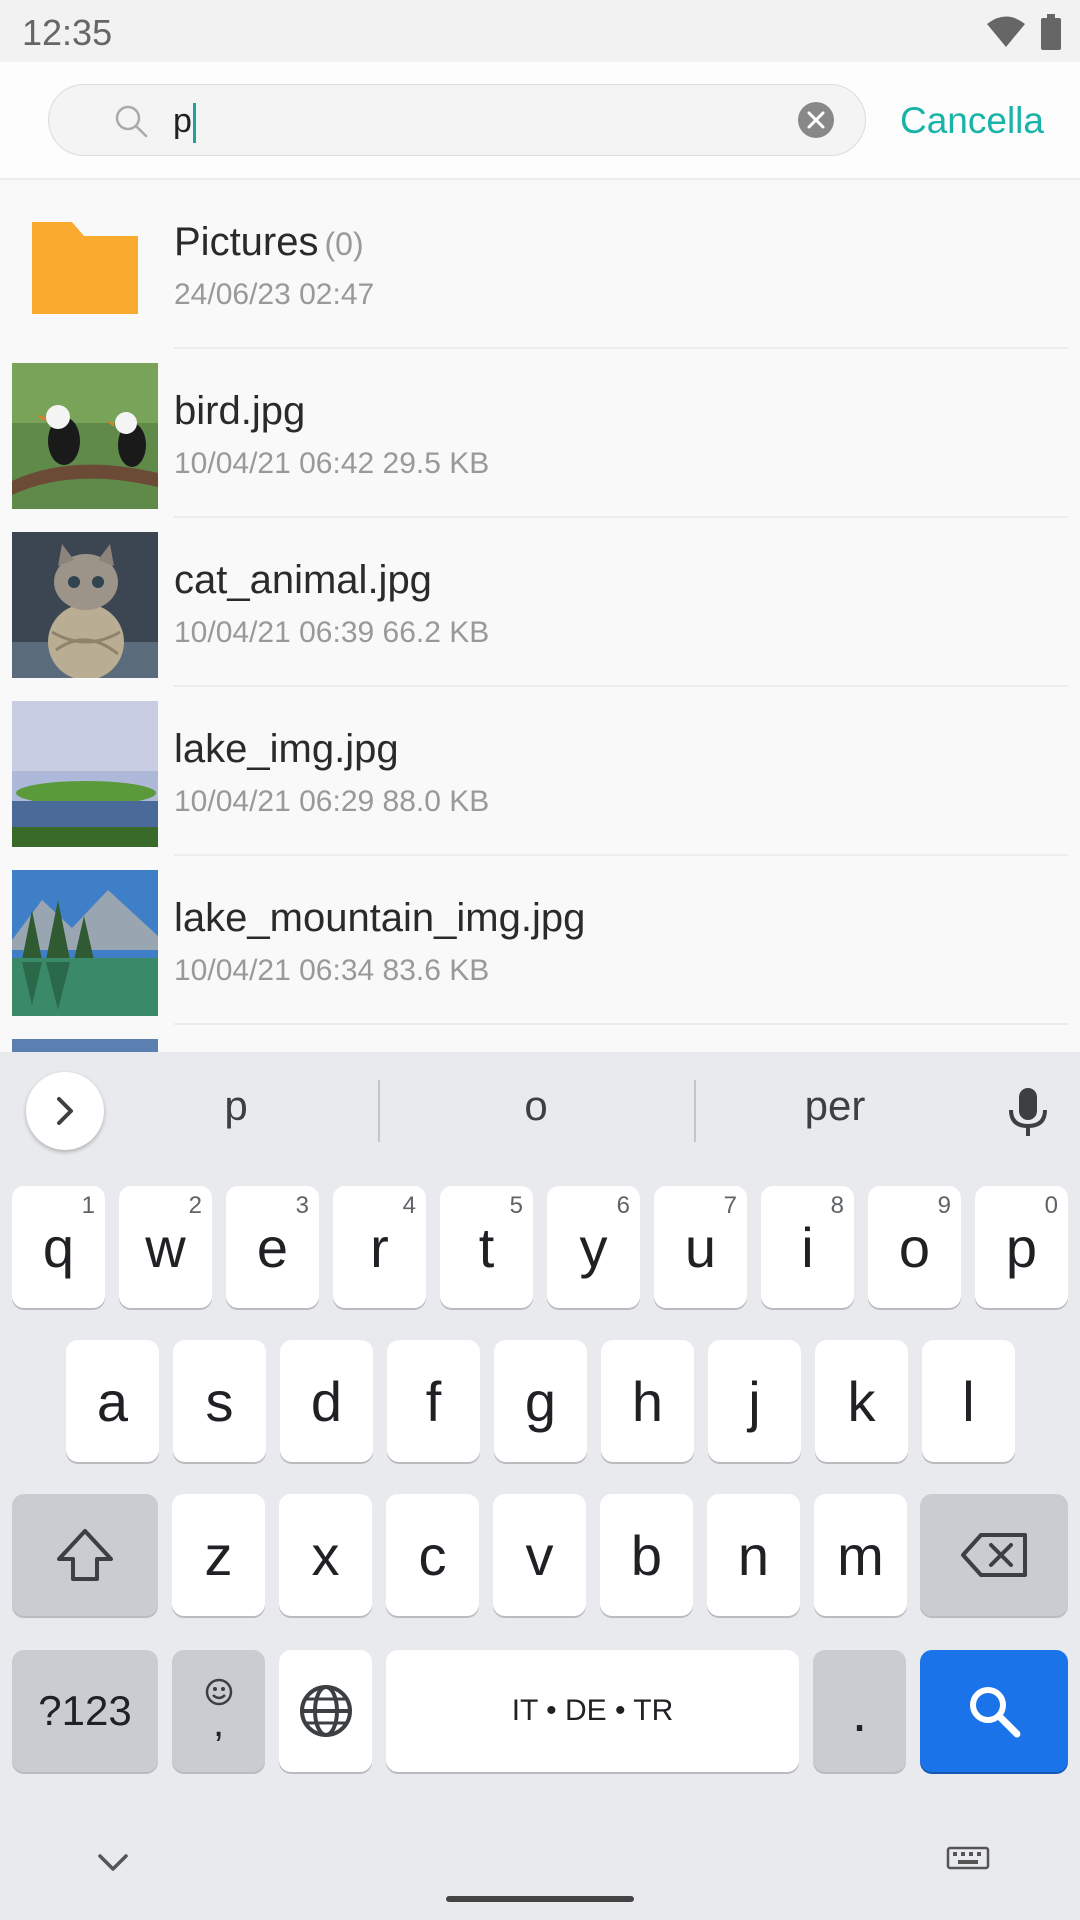 The height and width of the screenshot is (1920, 1080). I want to click on key-r: r4, so click(379, 1247).